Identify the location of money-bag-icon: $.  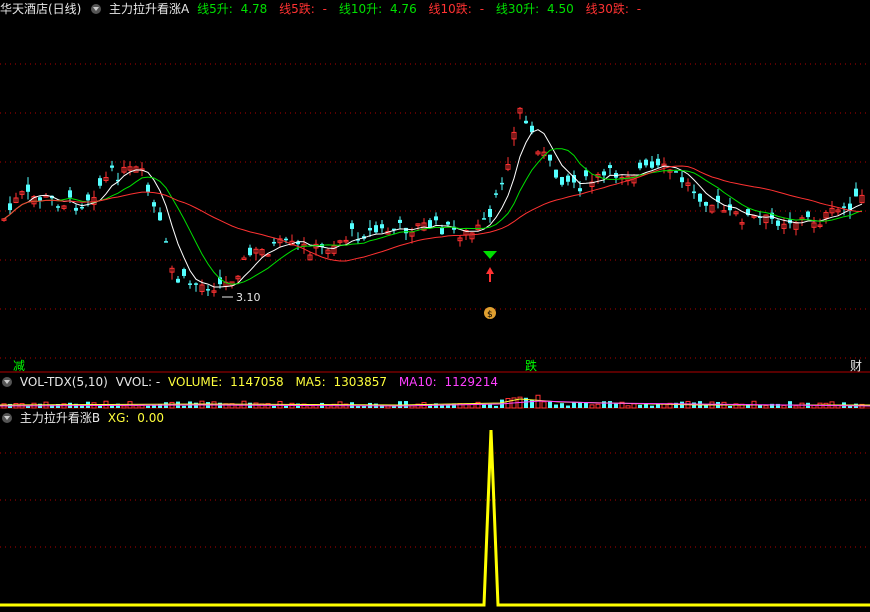
(490, 315).